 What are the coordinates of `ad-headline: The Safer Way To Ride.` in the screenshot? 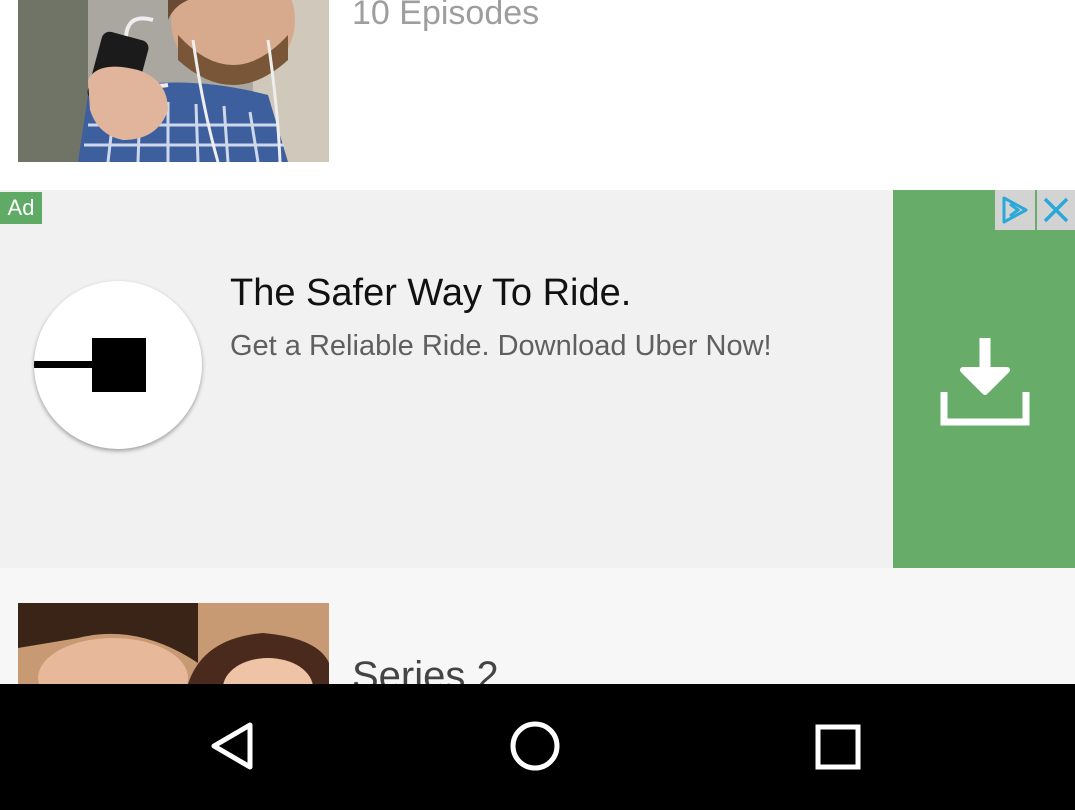 It's located at (430, 293).